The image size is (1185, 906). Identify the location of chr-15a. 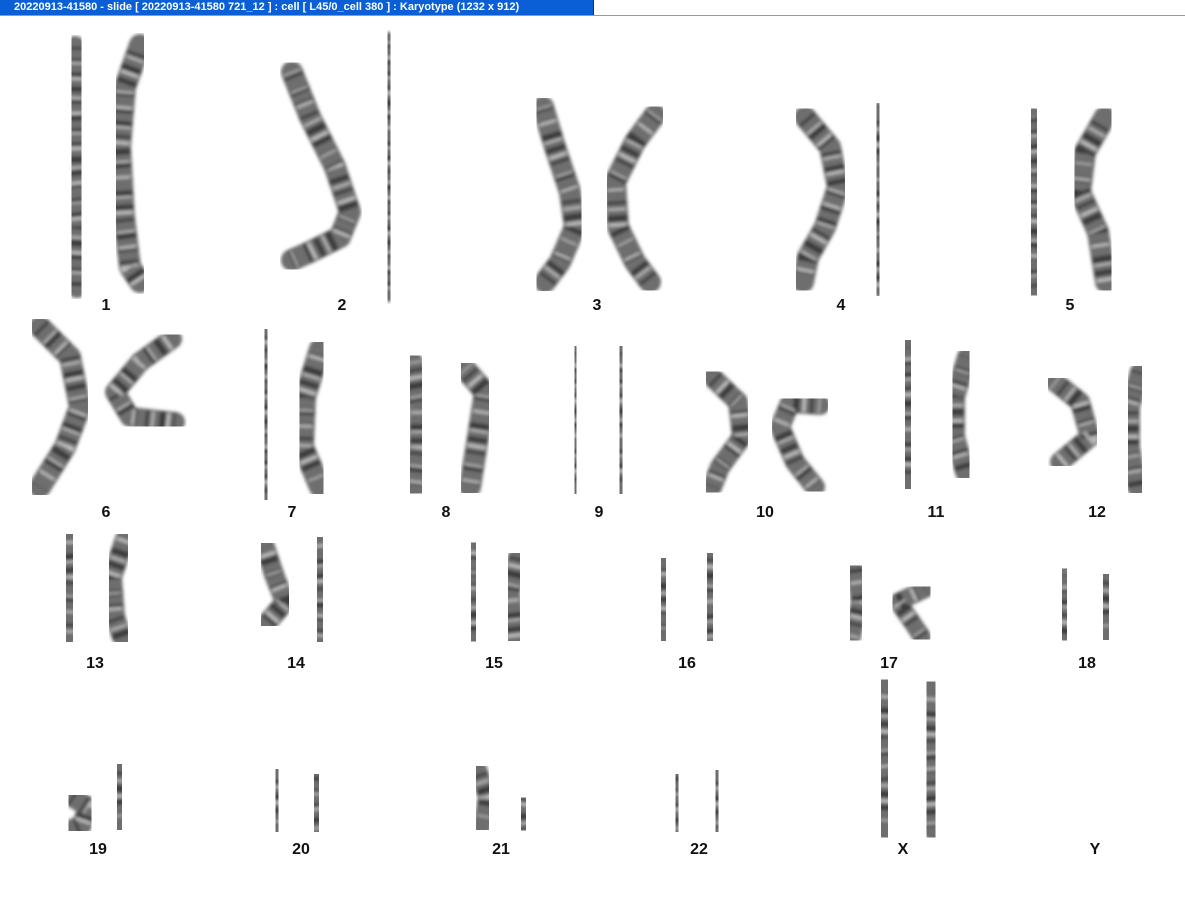
(473, 592).